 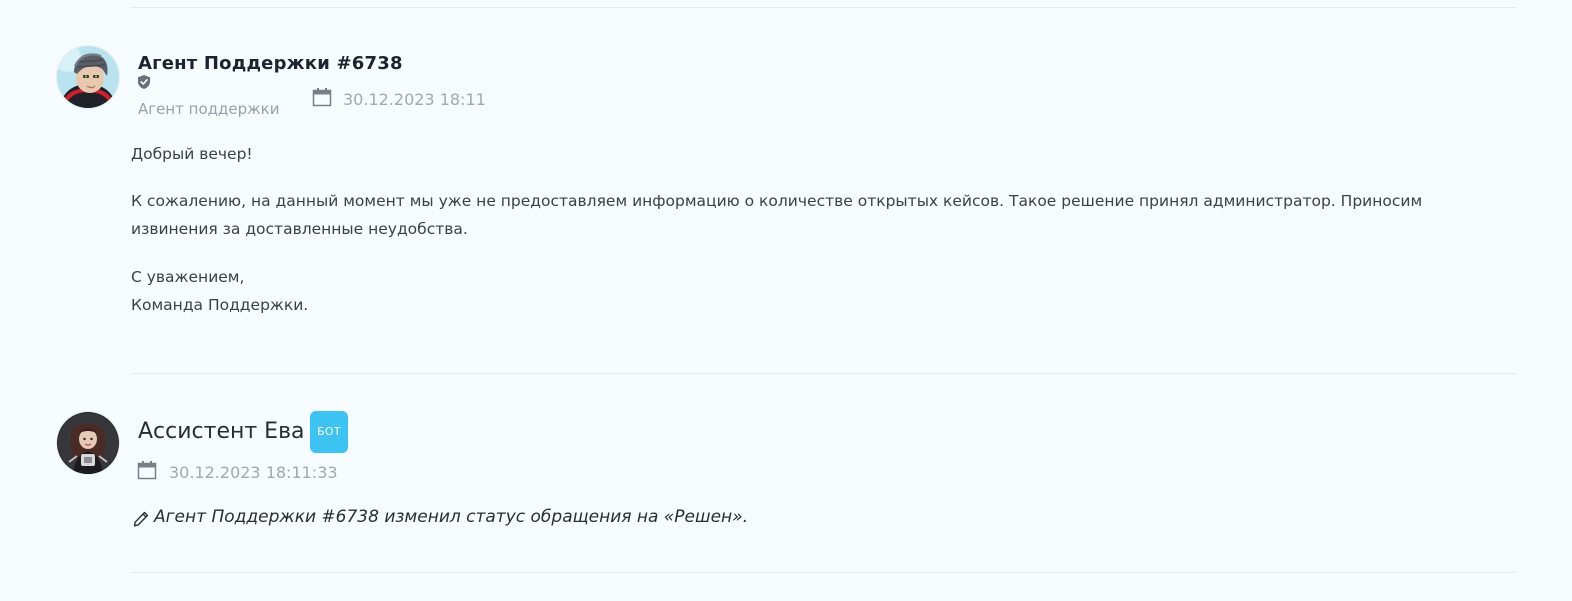 I want to click on pencil-icon, so click(x=141, y=519).